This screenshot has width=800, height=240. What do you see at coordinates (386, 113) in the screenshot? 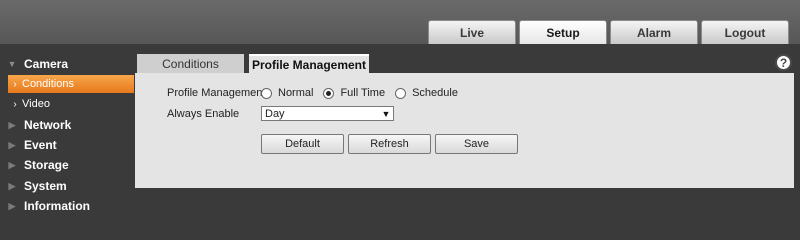
I see `chevron-down-icon: ▼` at bounding box center [386, 113].